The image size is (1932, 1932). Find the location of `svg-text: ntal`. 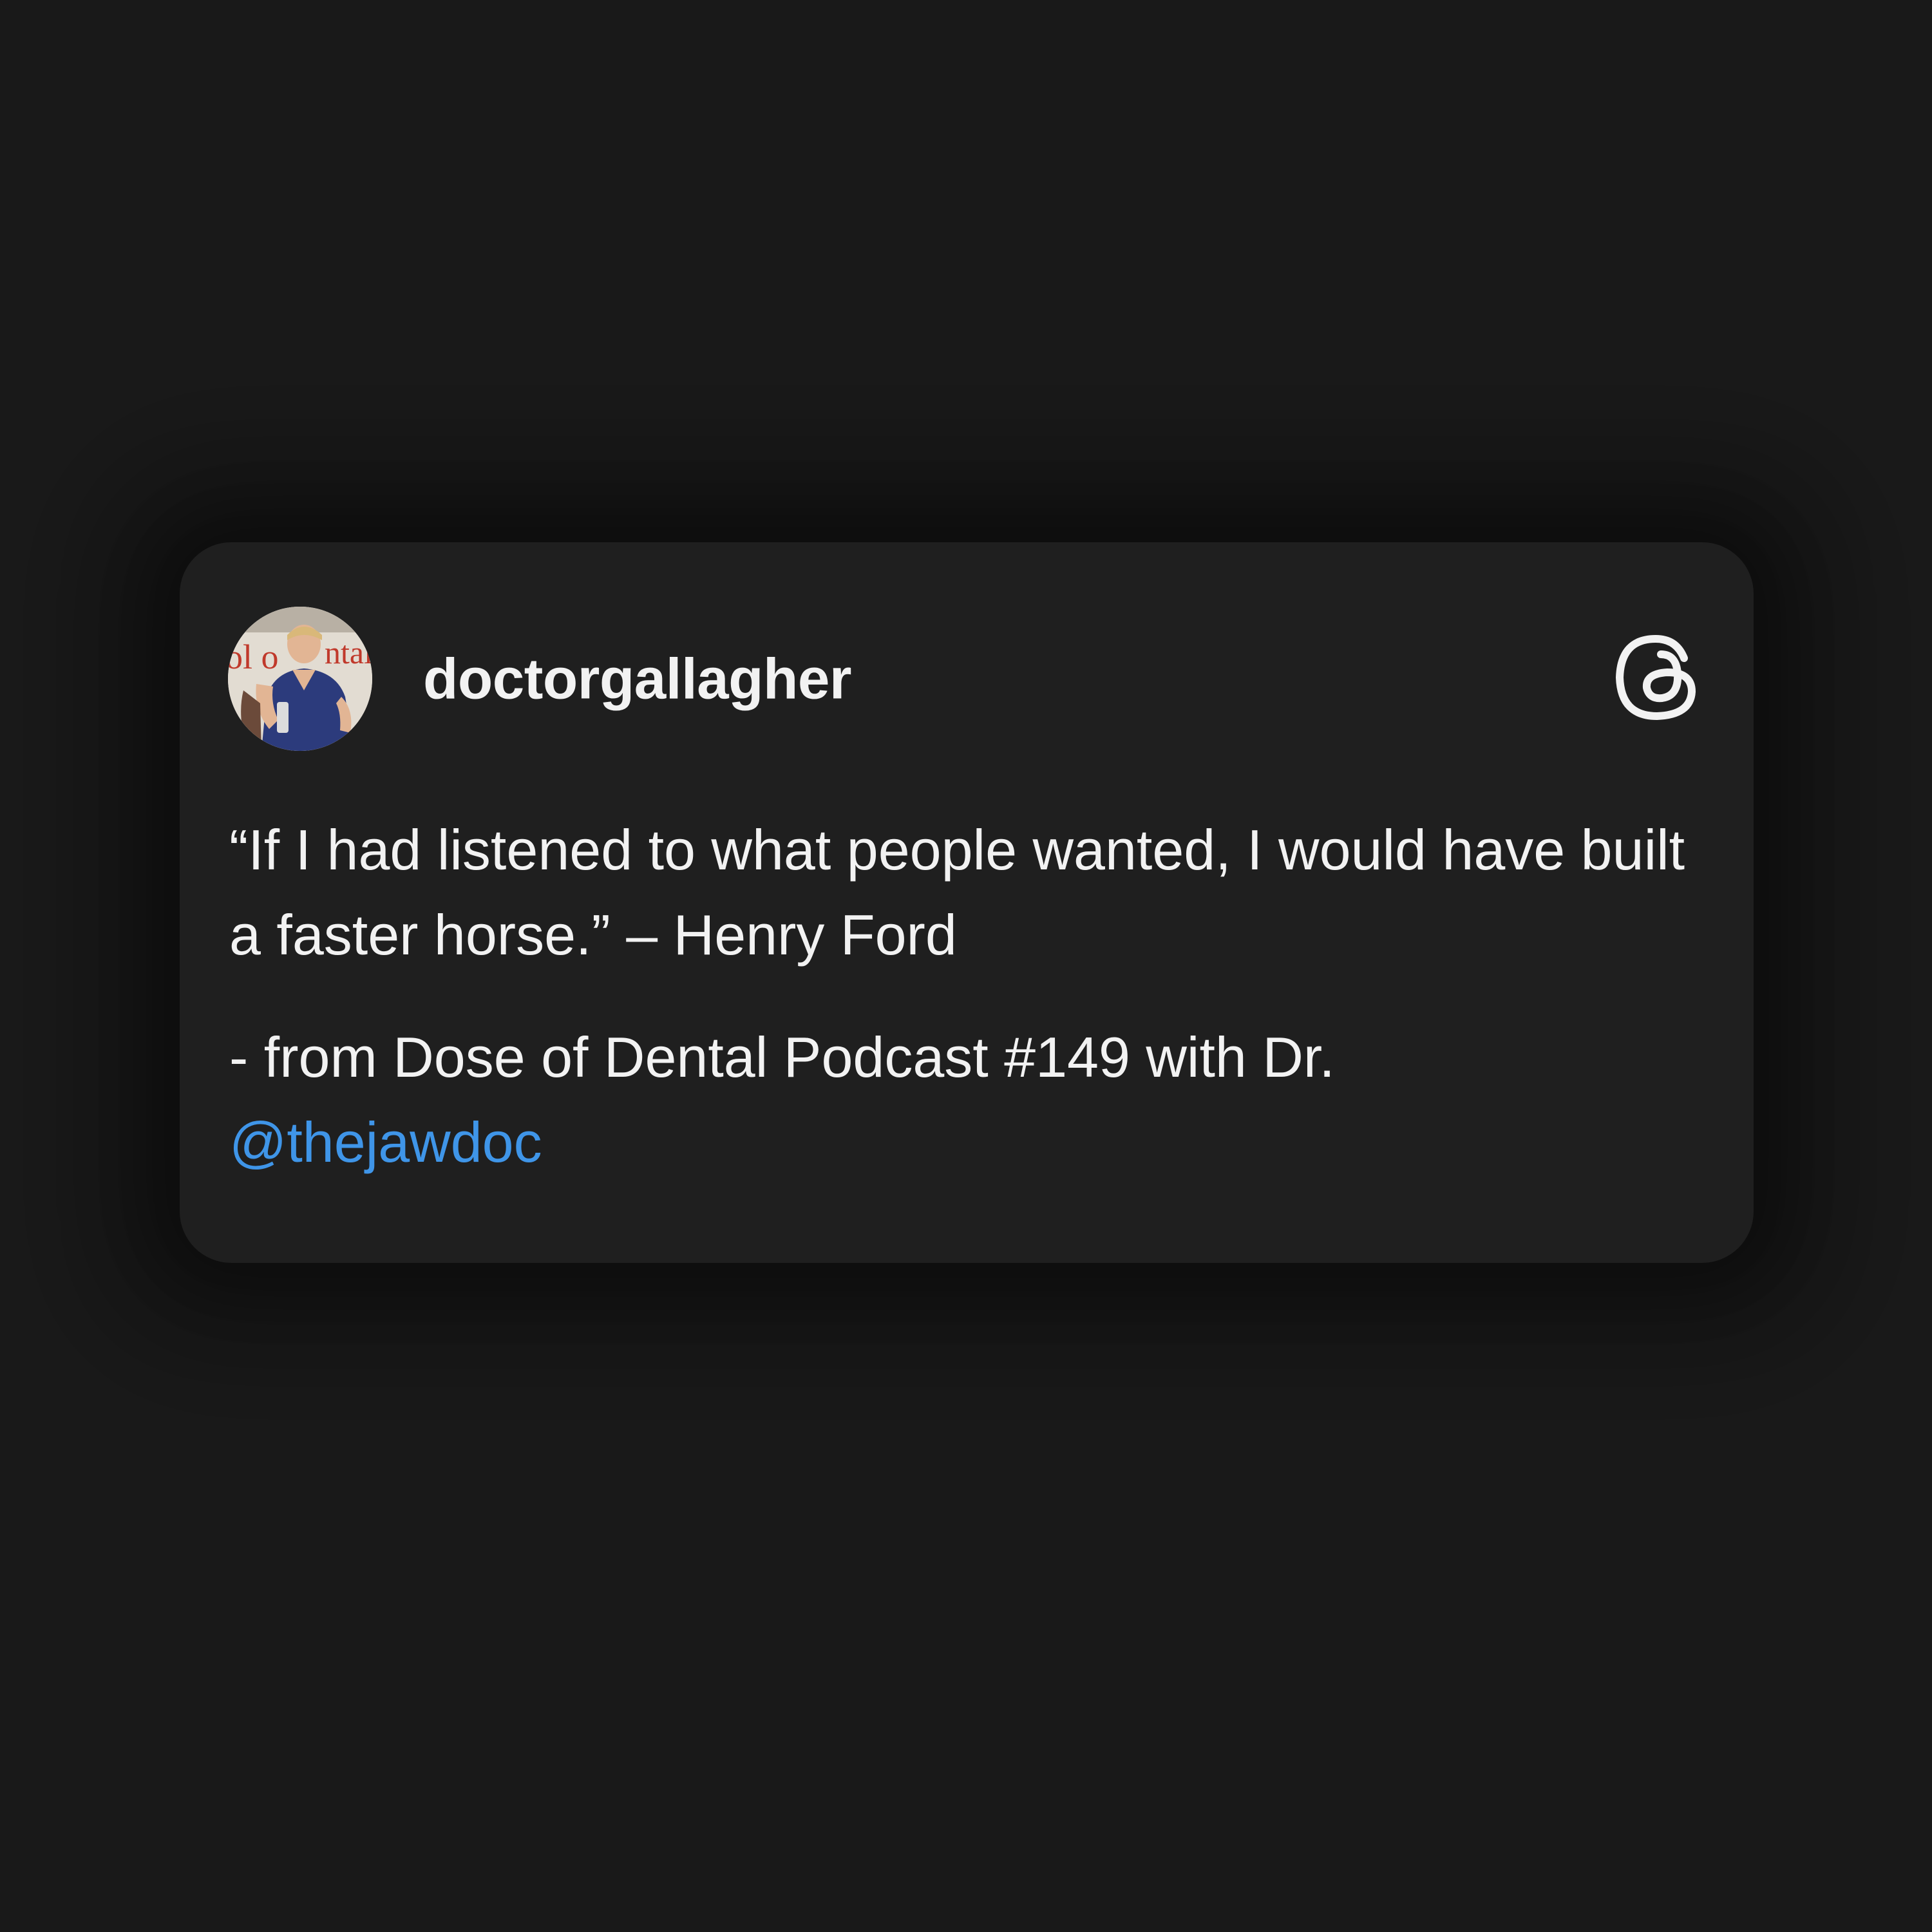

svg-text: ntal is located at coordinates (349, 652).